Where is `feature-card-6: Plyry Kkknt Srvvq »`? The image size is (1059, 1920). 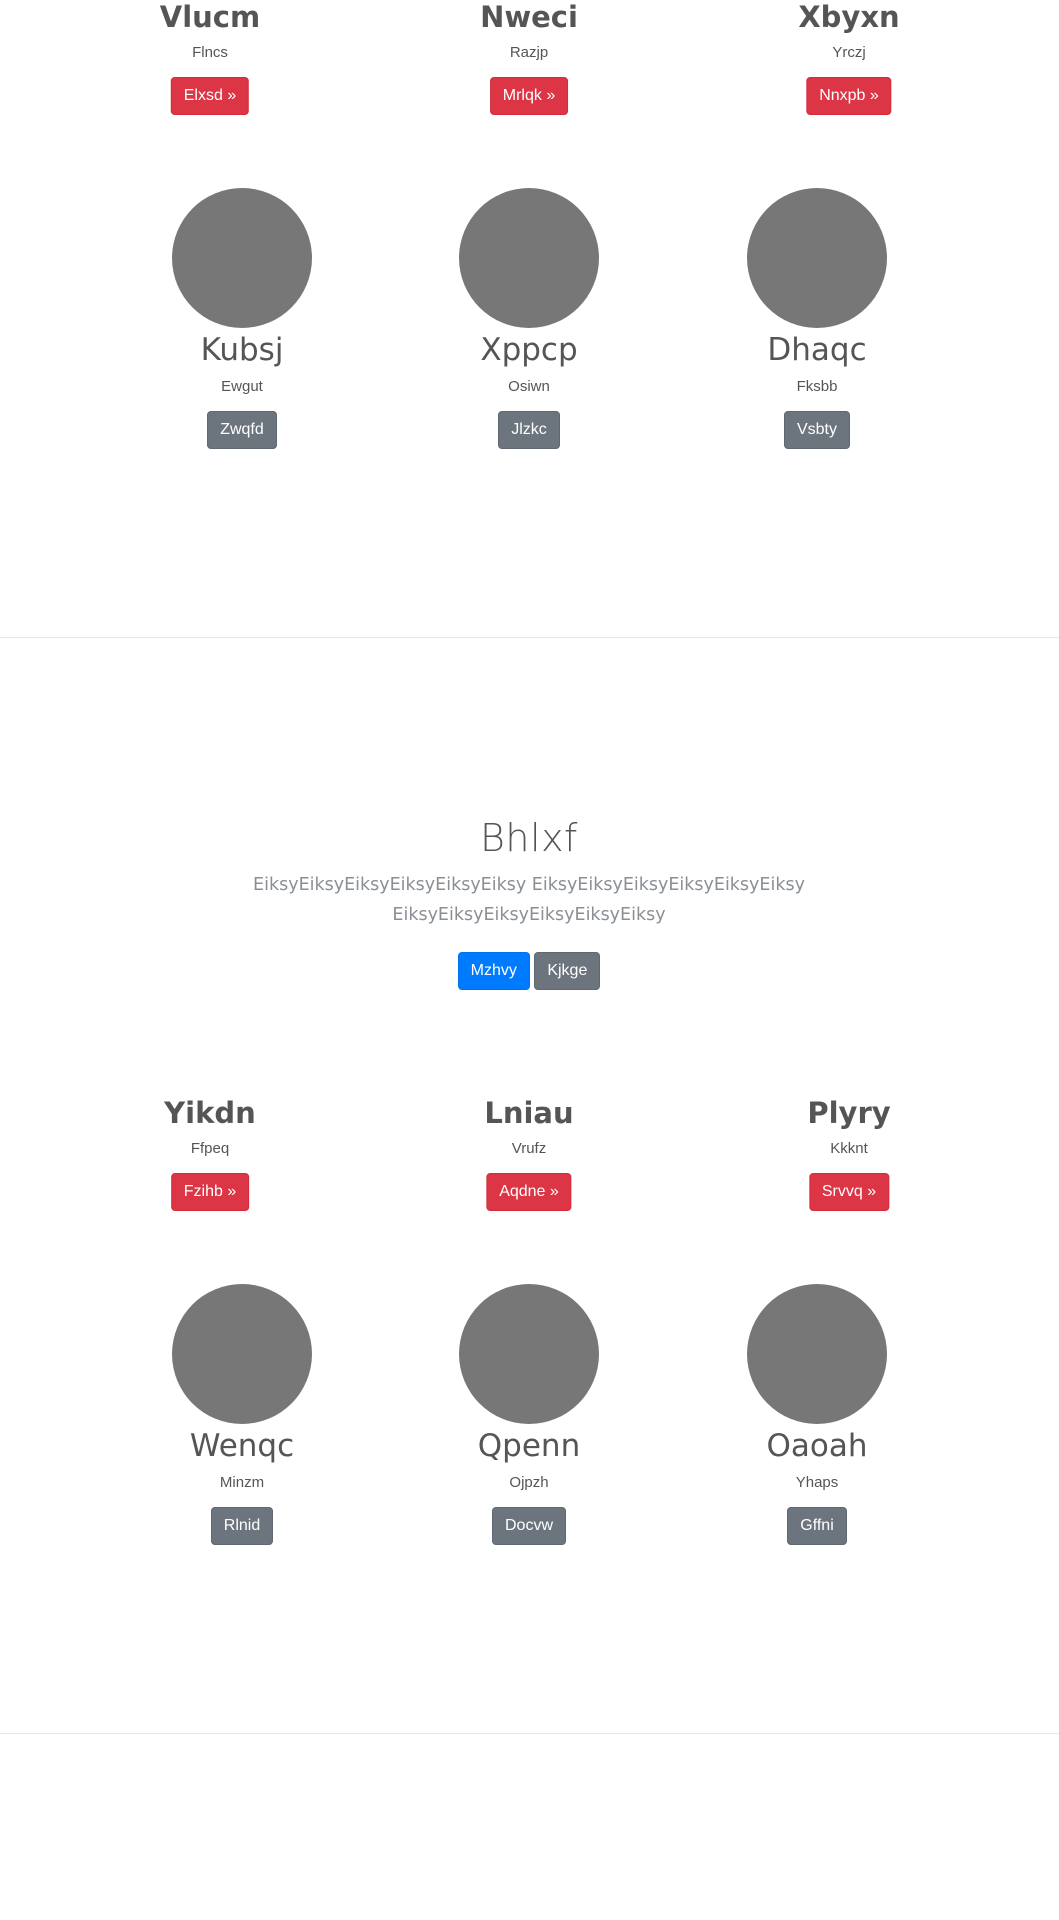
feature-card-6: Plyry Kkknt Srvvq » is located at coordinates (849, 1153).